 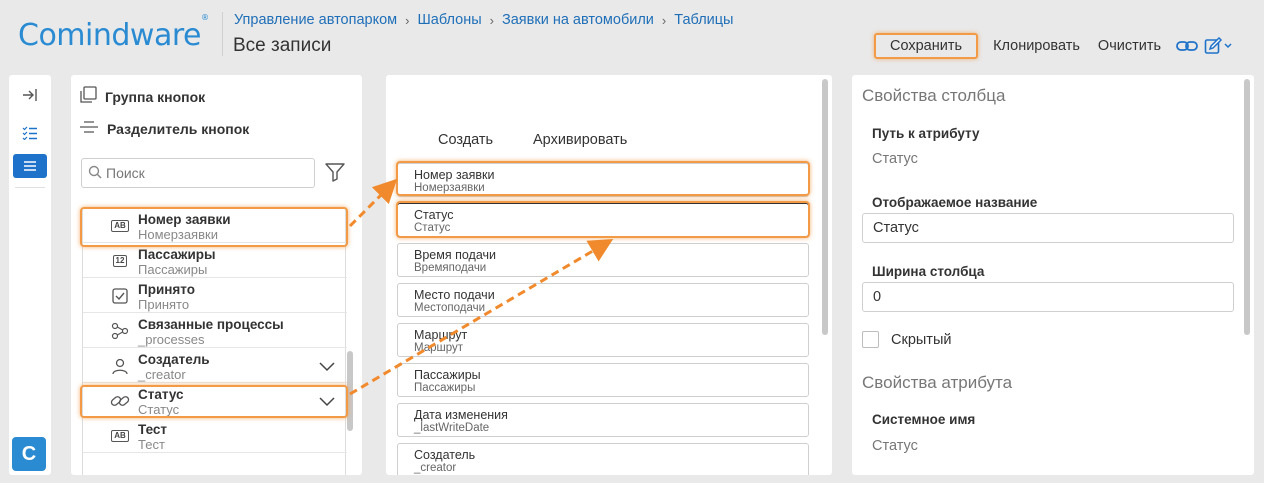 I want to click on list-item: Связанные процессы _processes, so click(x=215, y=330).